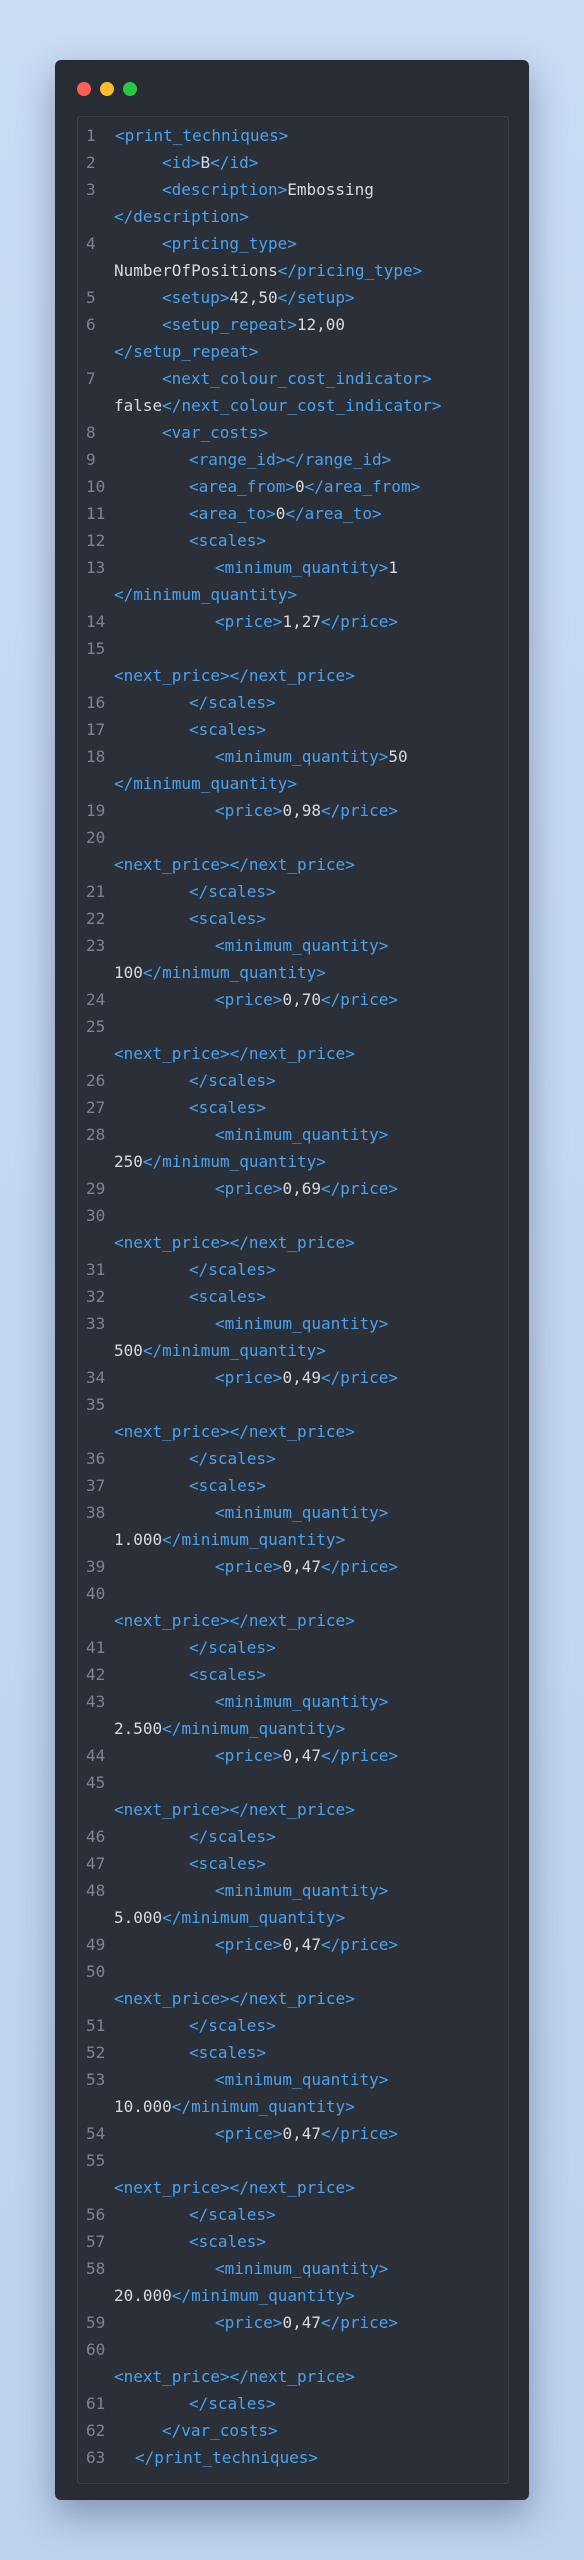  Describe the element at coordinates (293, 2403) in the screenshot. I see `code-line: 61 </scales>` at that location.